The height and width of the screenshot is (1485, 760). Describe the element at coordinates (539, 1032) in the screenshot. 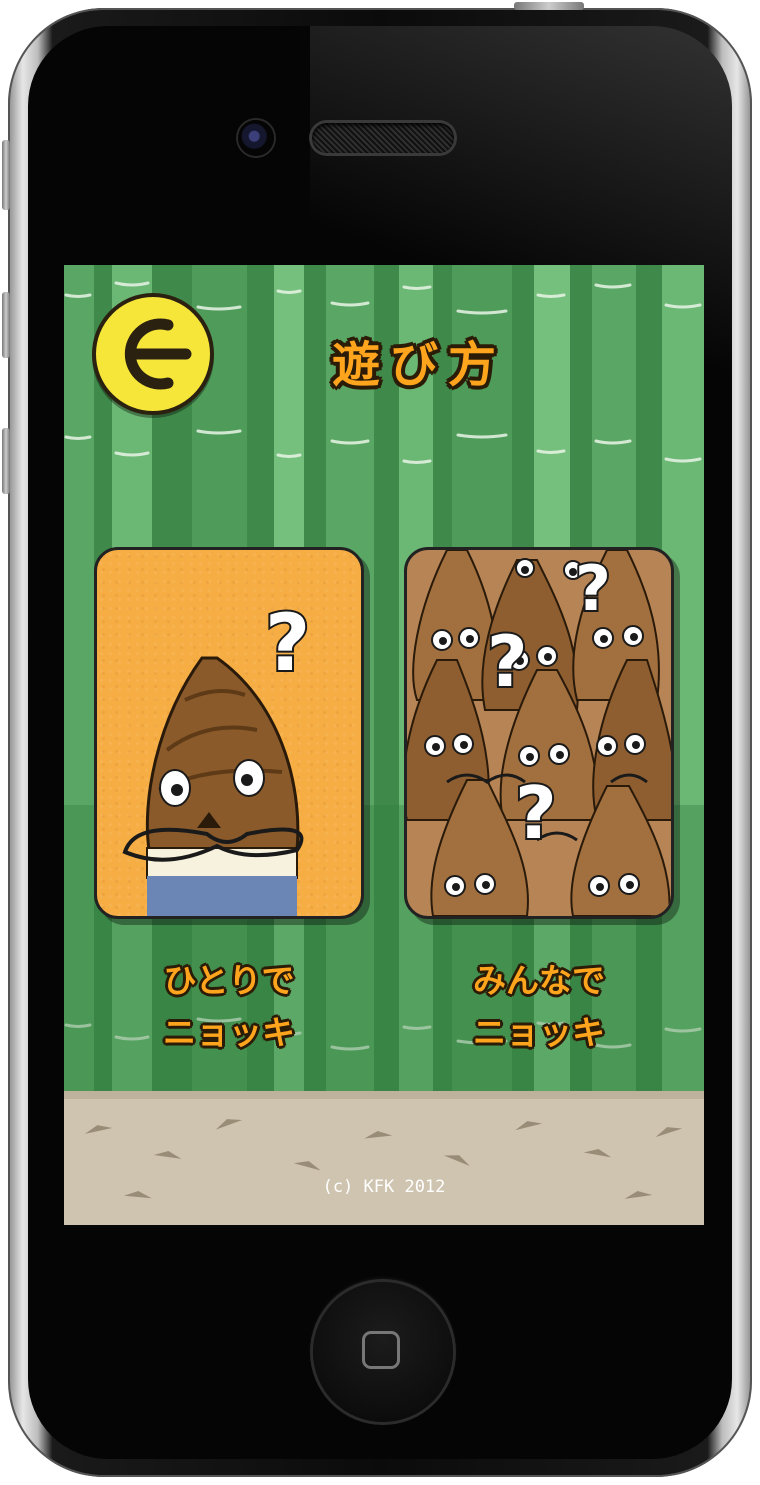

I see `multiplayer-label-line2: ニョッキ` at that location.